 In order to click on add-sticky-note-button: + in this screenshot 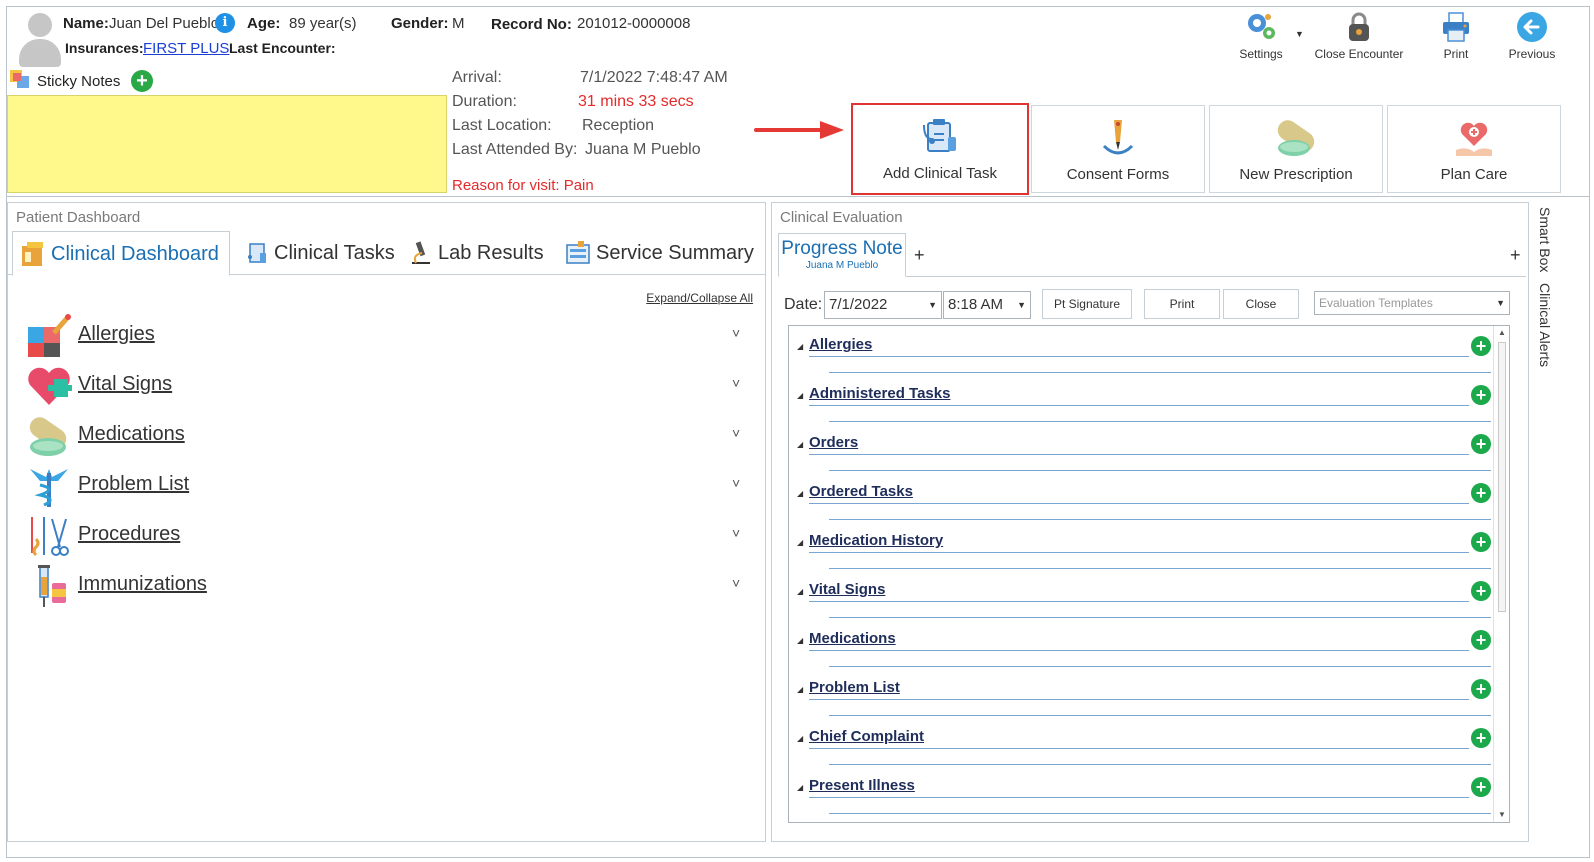, I will do `click(142, 81)`.